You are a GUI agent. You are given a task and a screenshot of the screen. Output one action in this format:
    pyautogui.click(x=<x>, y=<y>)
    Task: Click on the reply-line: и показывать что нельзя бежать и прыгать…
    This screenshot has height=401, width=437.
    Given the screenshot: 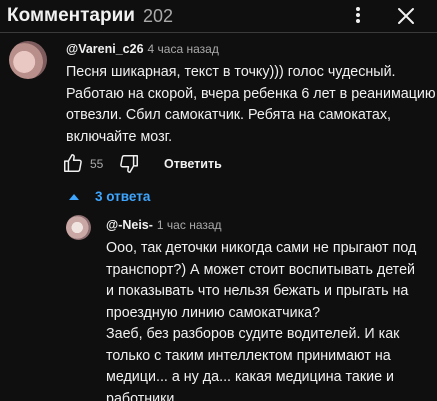 What is the action you would take?
    pyautogui.click(x=257, y=291)
    